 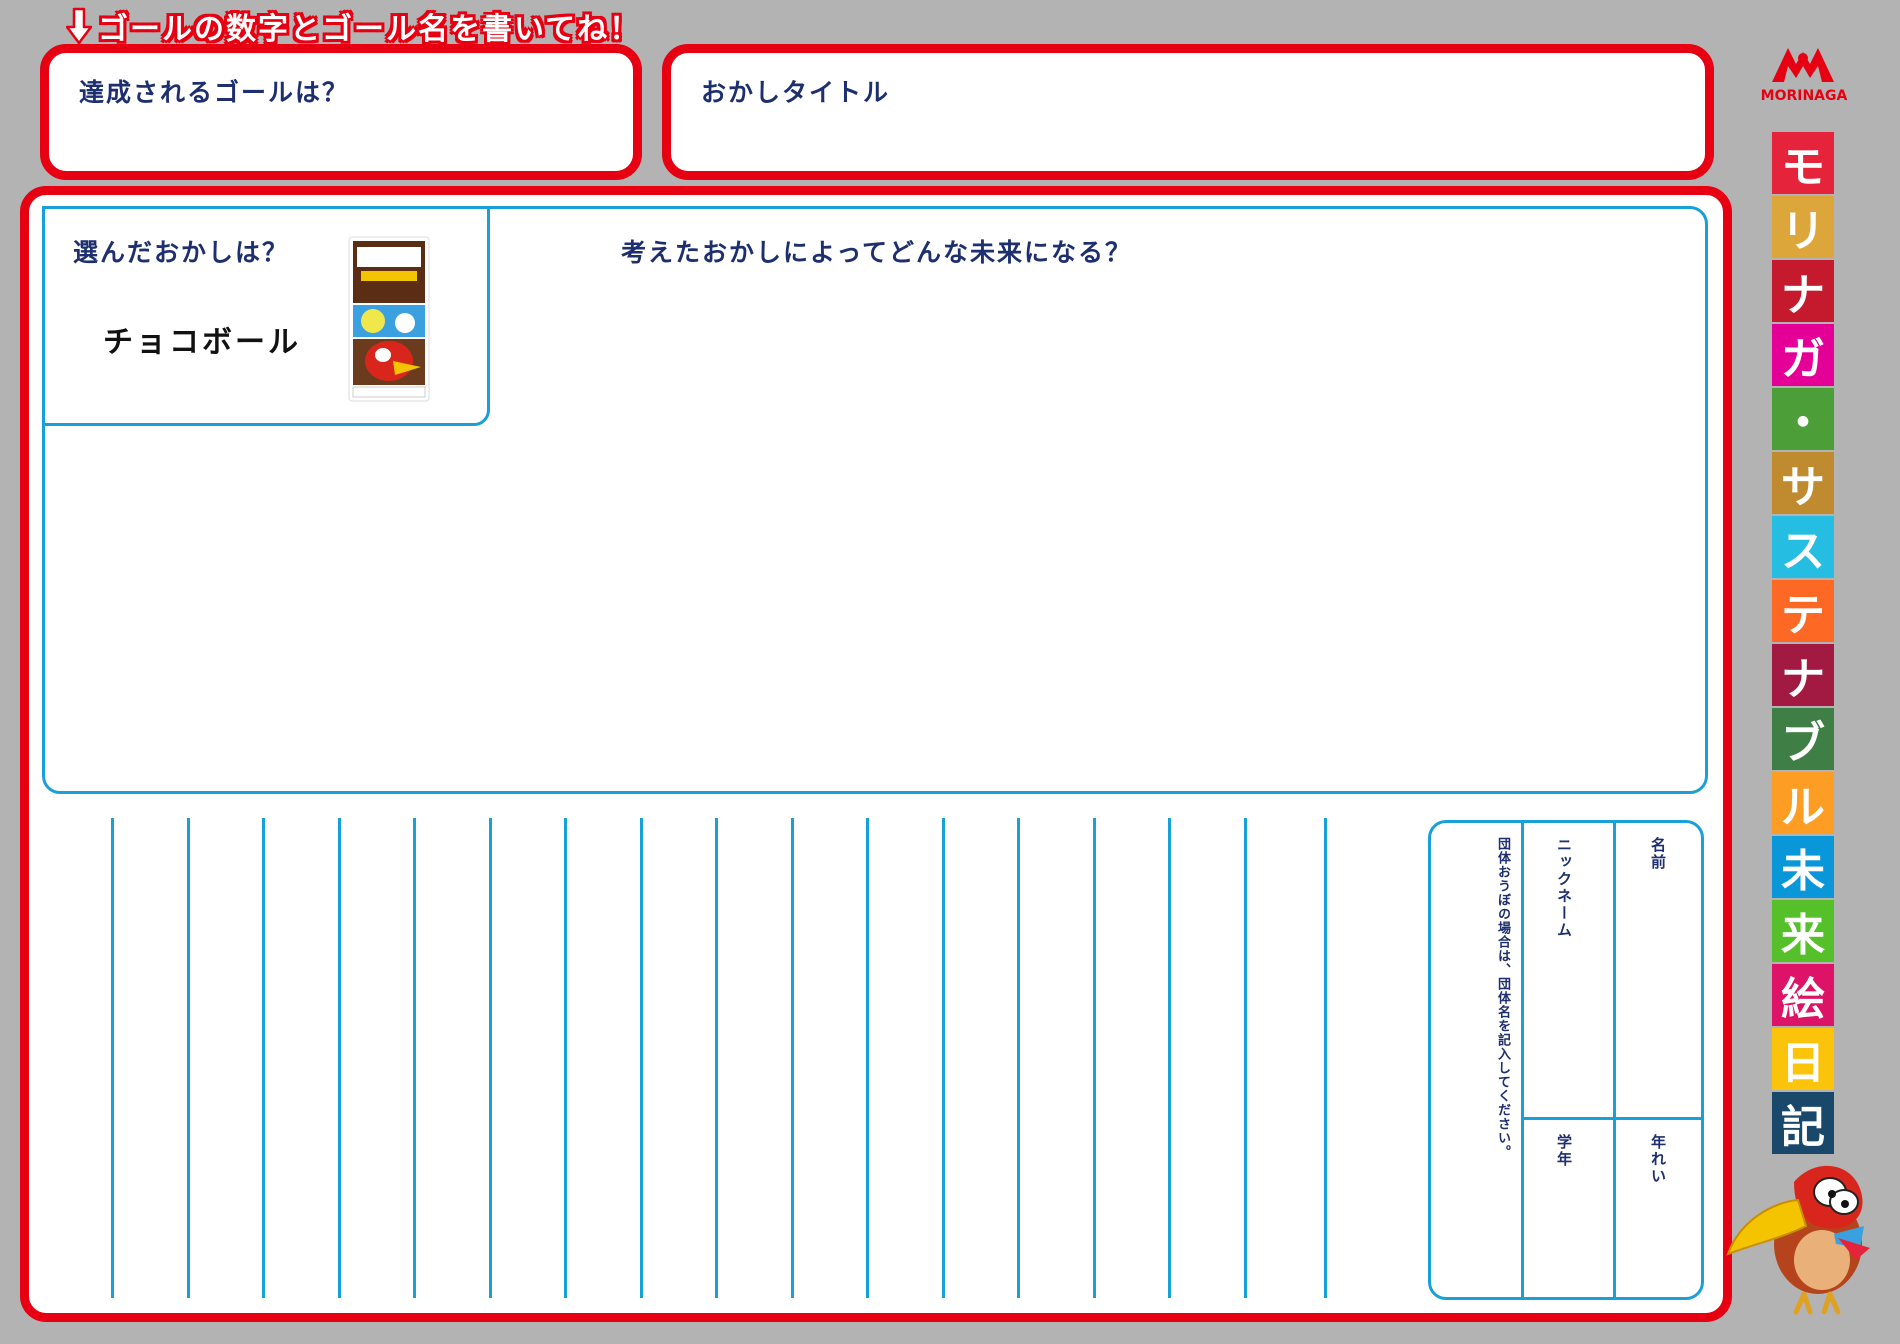 I want to click on goal-box: 達成されるゴールは？, so click(x=341, y=112).